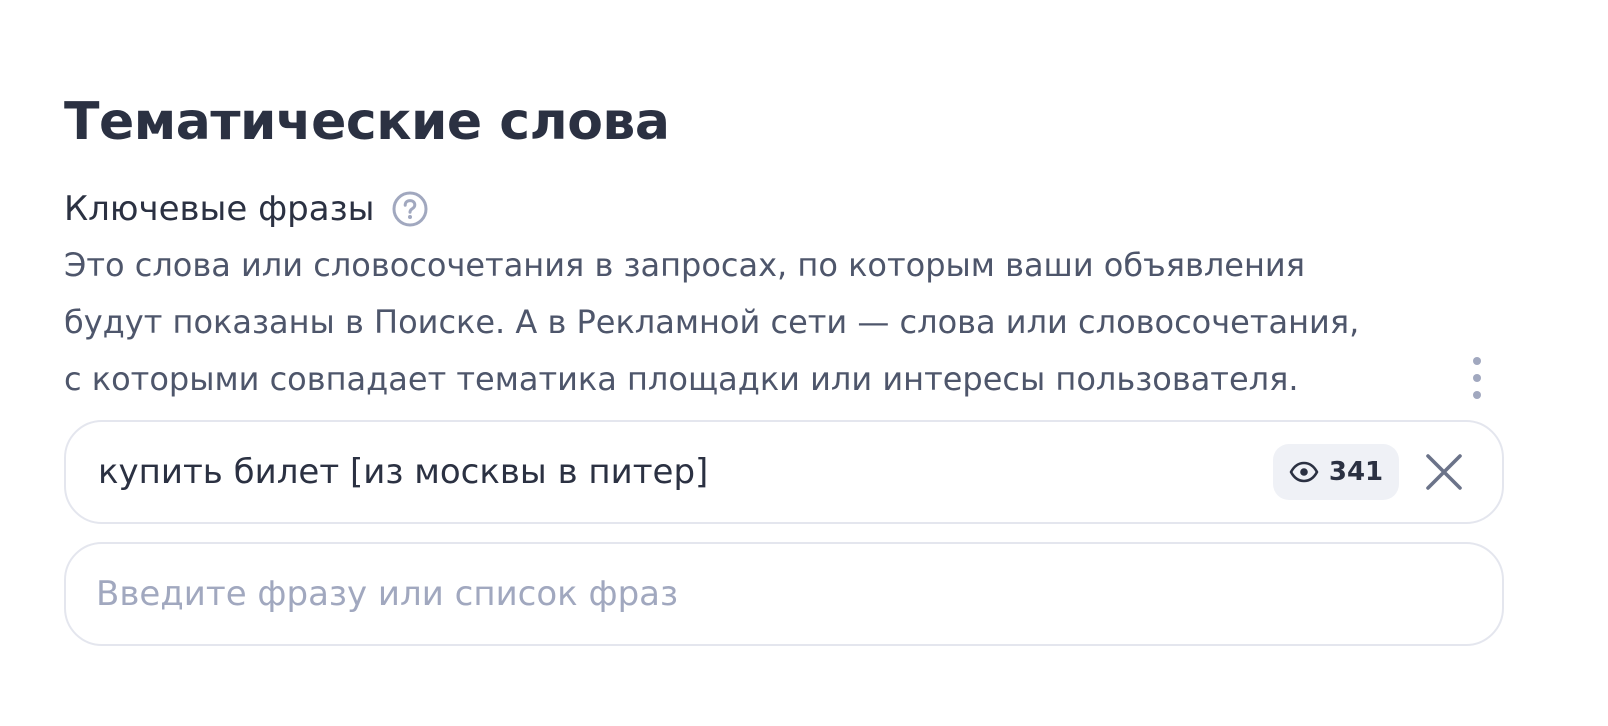 The width and height of the screenshot is (1608, 726). Describe the element at coordinates (410, 209) in the screenshot. I see `question-circle-icon` at that location.